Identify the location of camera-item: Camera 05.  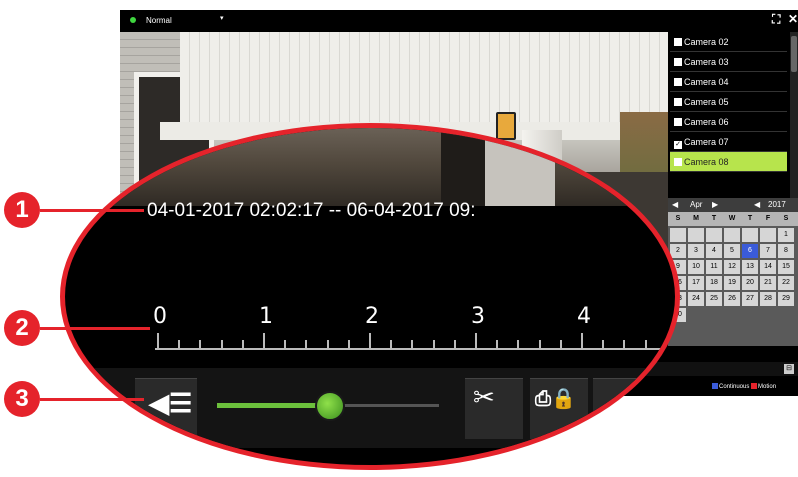
(728, 102).